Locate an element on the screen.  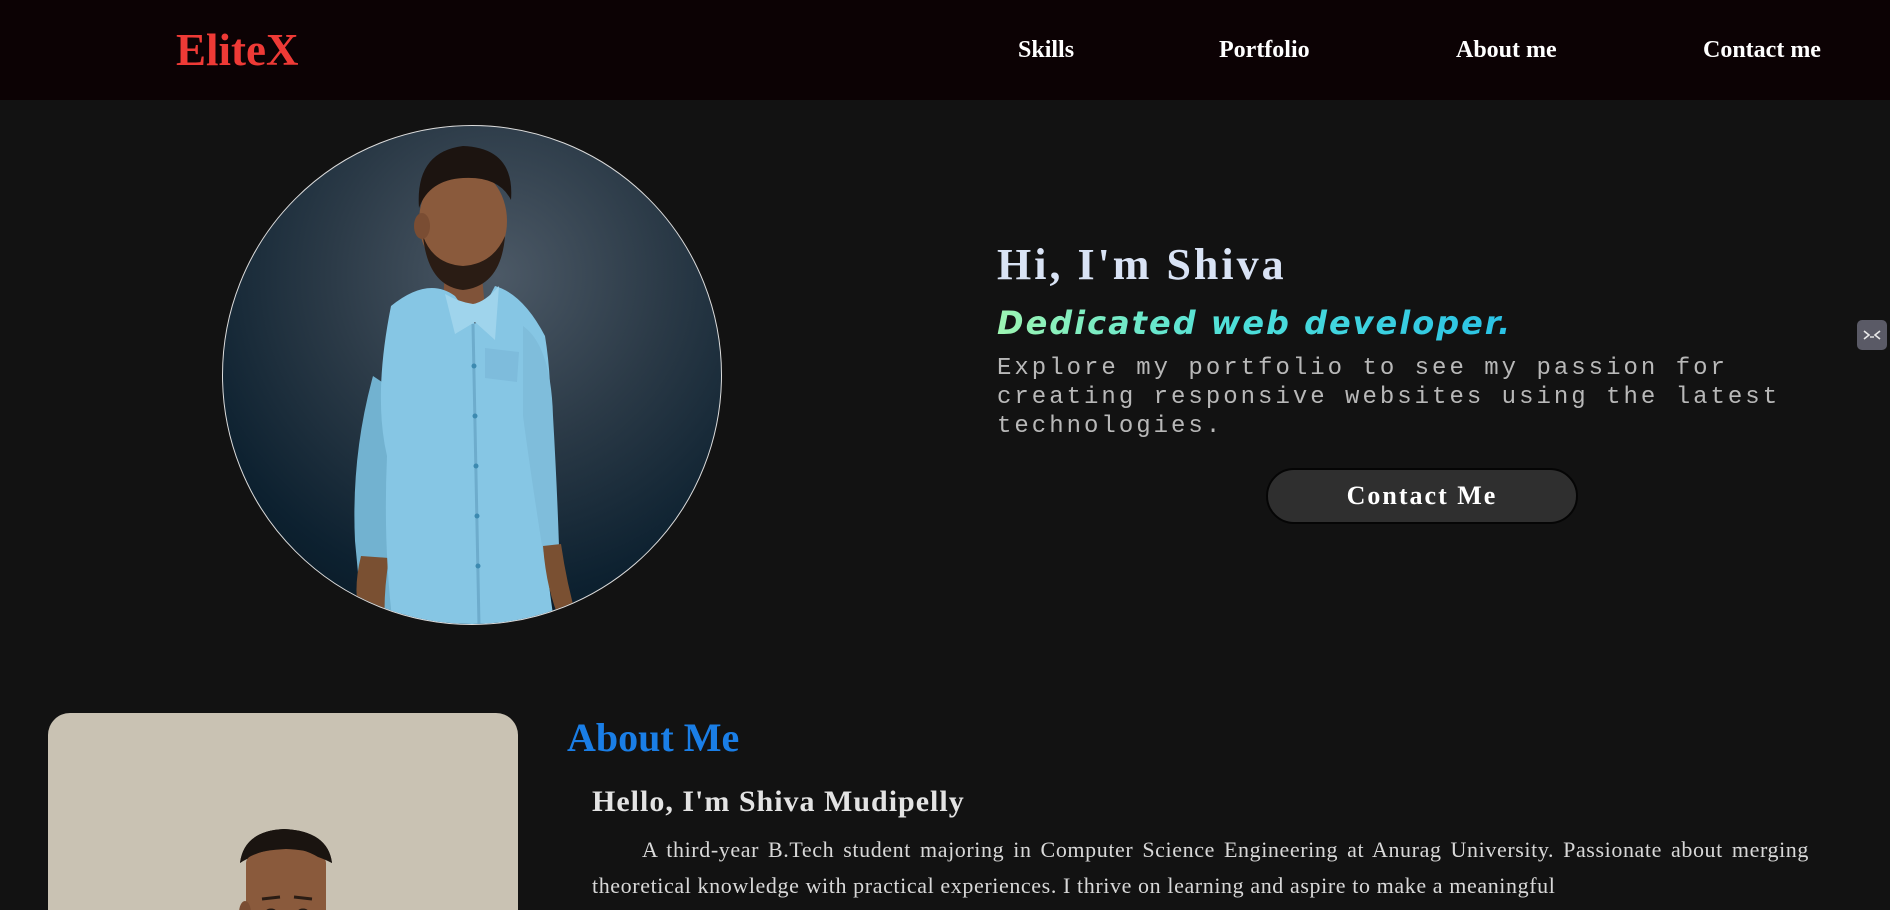
hero-subtitle: Dedicated web developer. is located at coordinates (1255, 323).